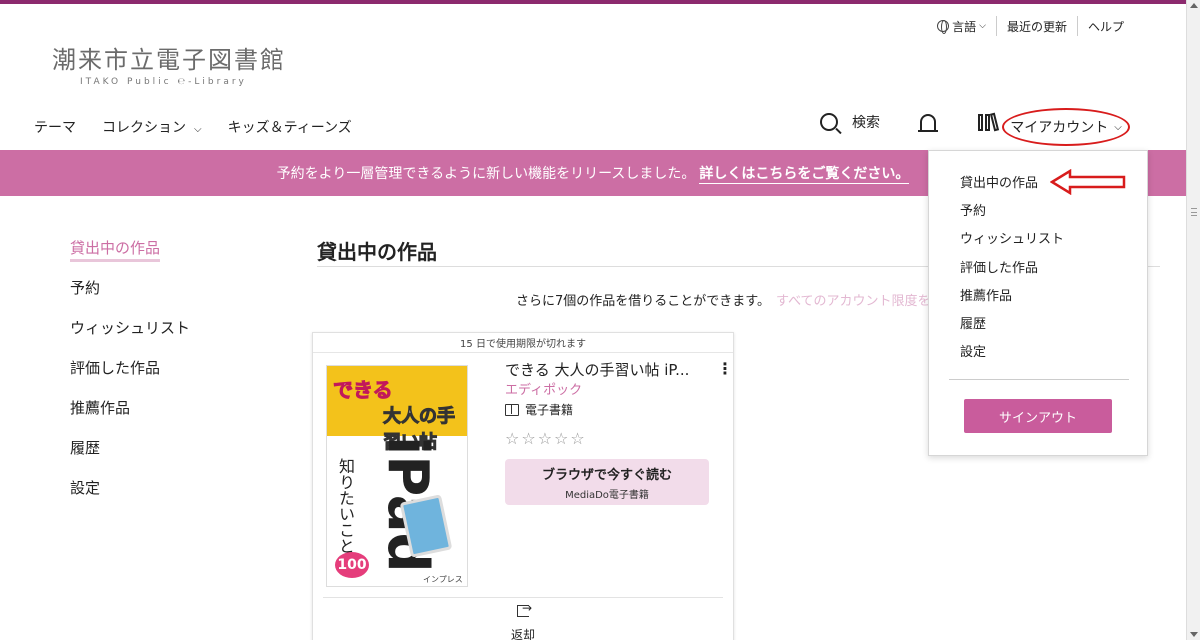  Describe the element at coordinates (130, 336) in the screenshot. I see `sidebar-item-wishlist: ウィッシュリスト` at that location.